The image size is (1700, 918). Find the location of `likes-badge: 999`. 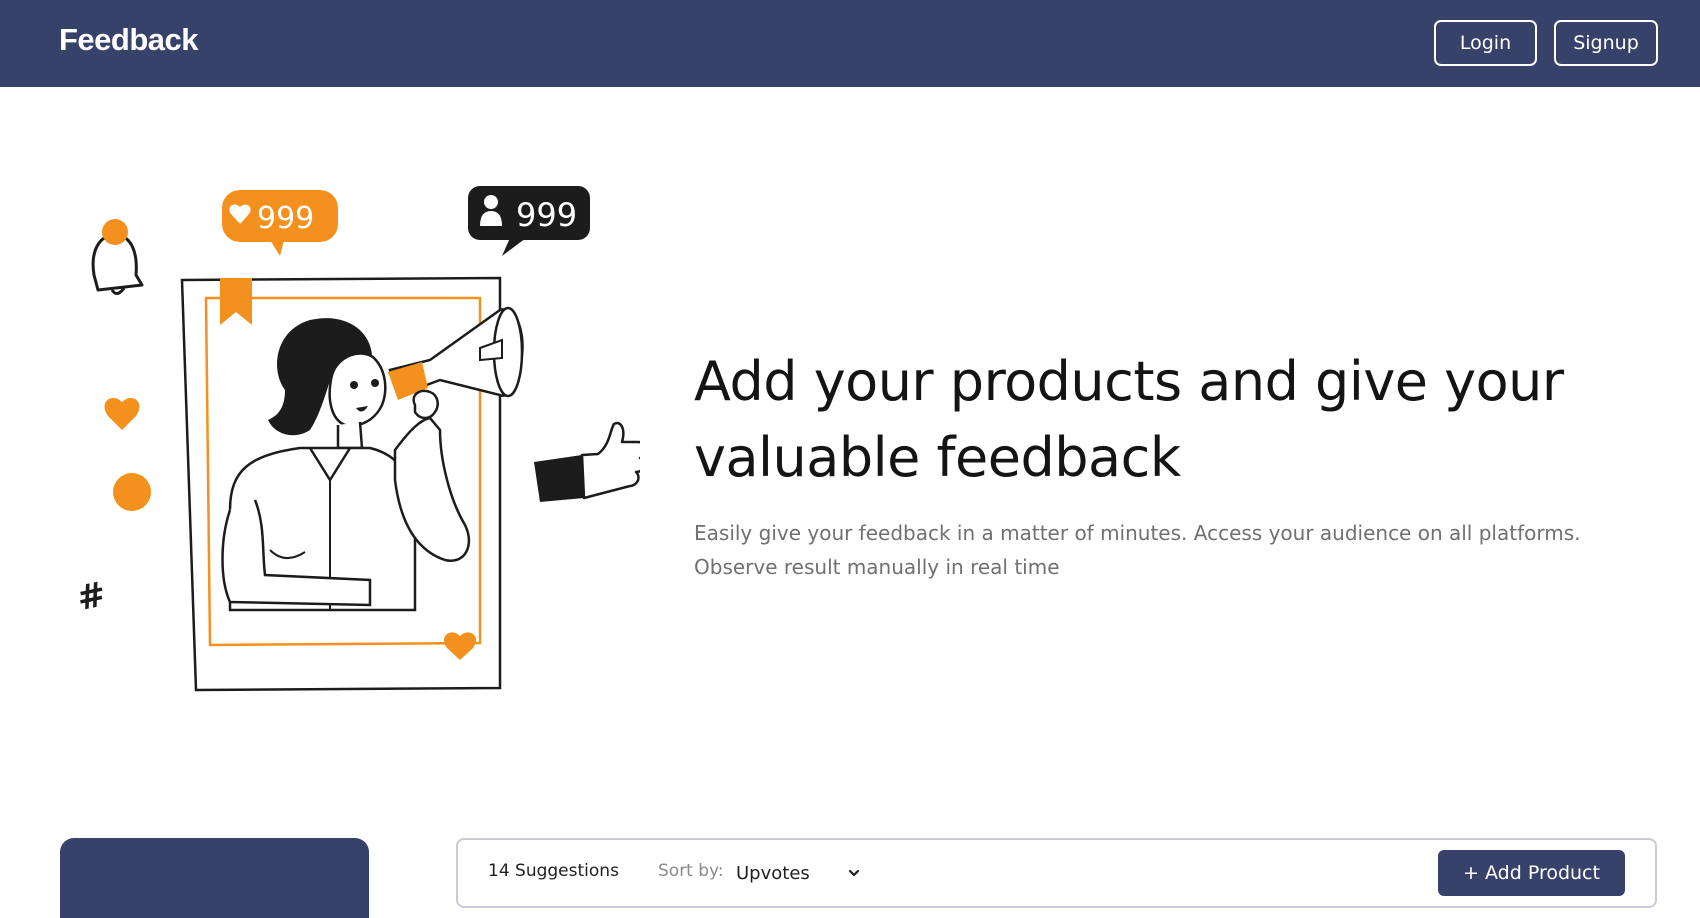

likes-badge: 999 is located at coordinates (280, 223).